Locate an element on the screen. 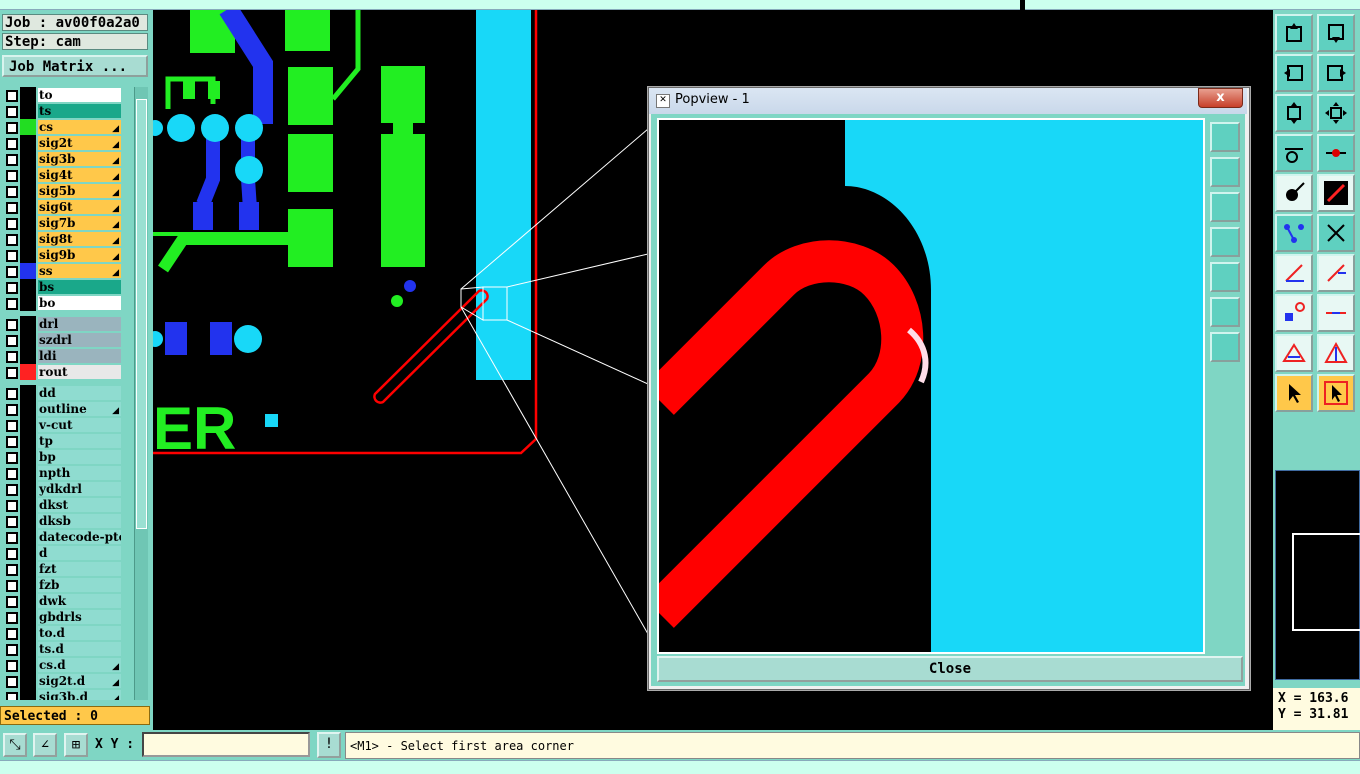  close-icon: x is located at coordinates (1220, 98).